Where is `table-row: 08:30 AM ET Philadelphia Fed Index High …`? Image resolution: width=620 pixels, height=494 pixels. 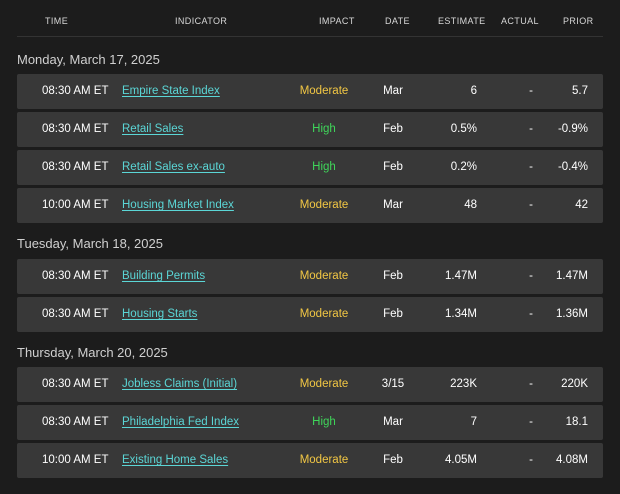
table-row: 08:30 AM ET Philadelphia Fed Index High … is located at coordinates (310, 422).